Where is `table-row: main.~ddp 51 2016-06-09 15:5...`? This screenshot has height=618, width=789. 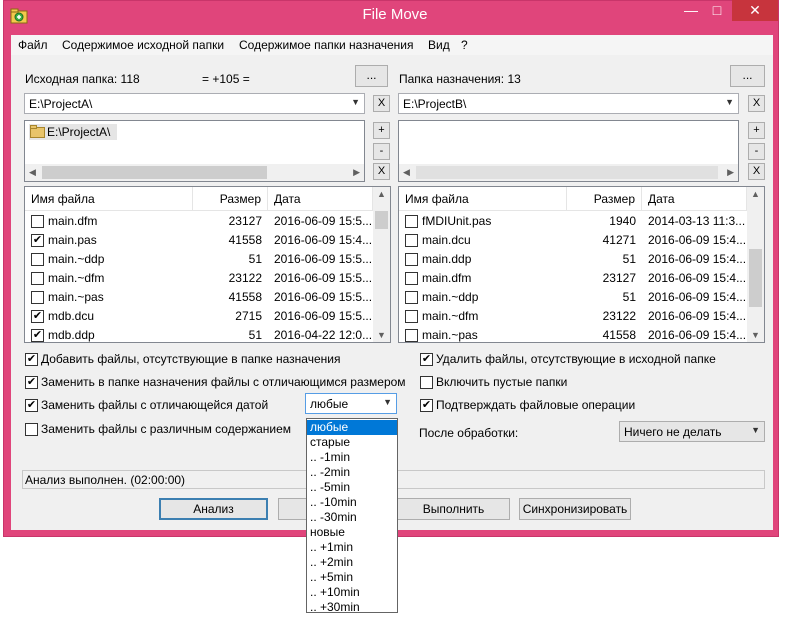 table-row: main.~ddp 51 2016-06-09 15:5... is located at coordinates (199, 259).